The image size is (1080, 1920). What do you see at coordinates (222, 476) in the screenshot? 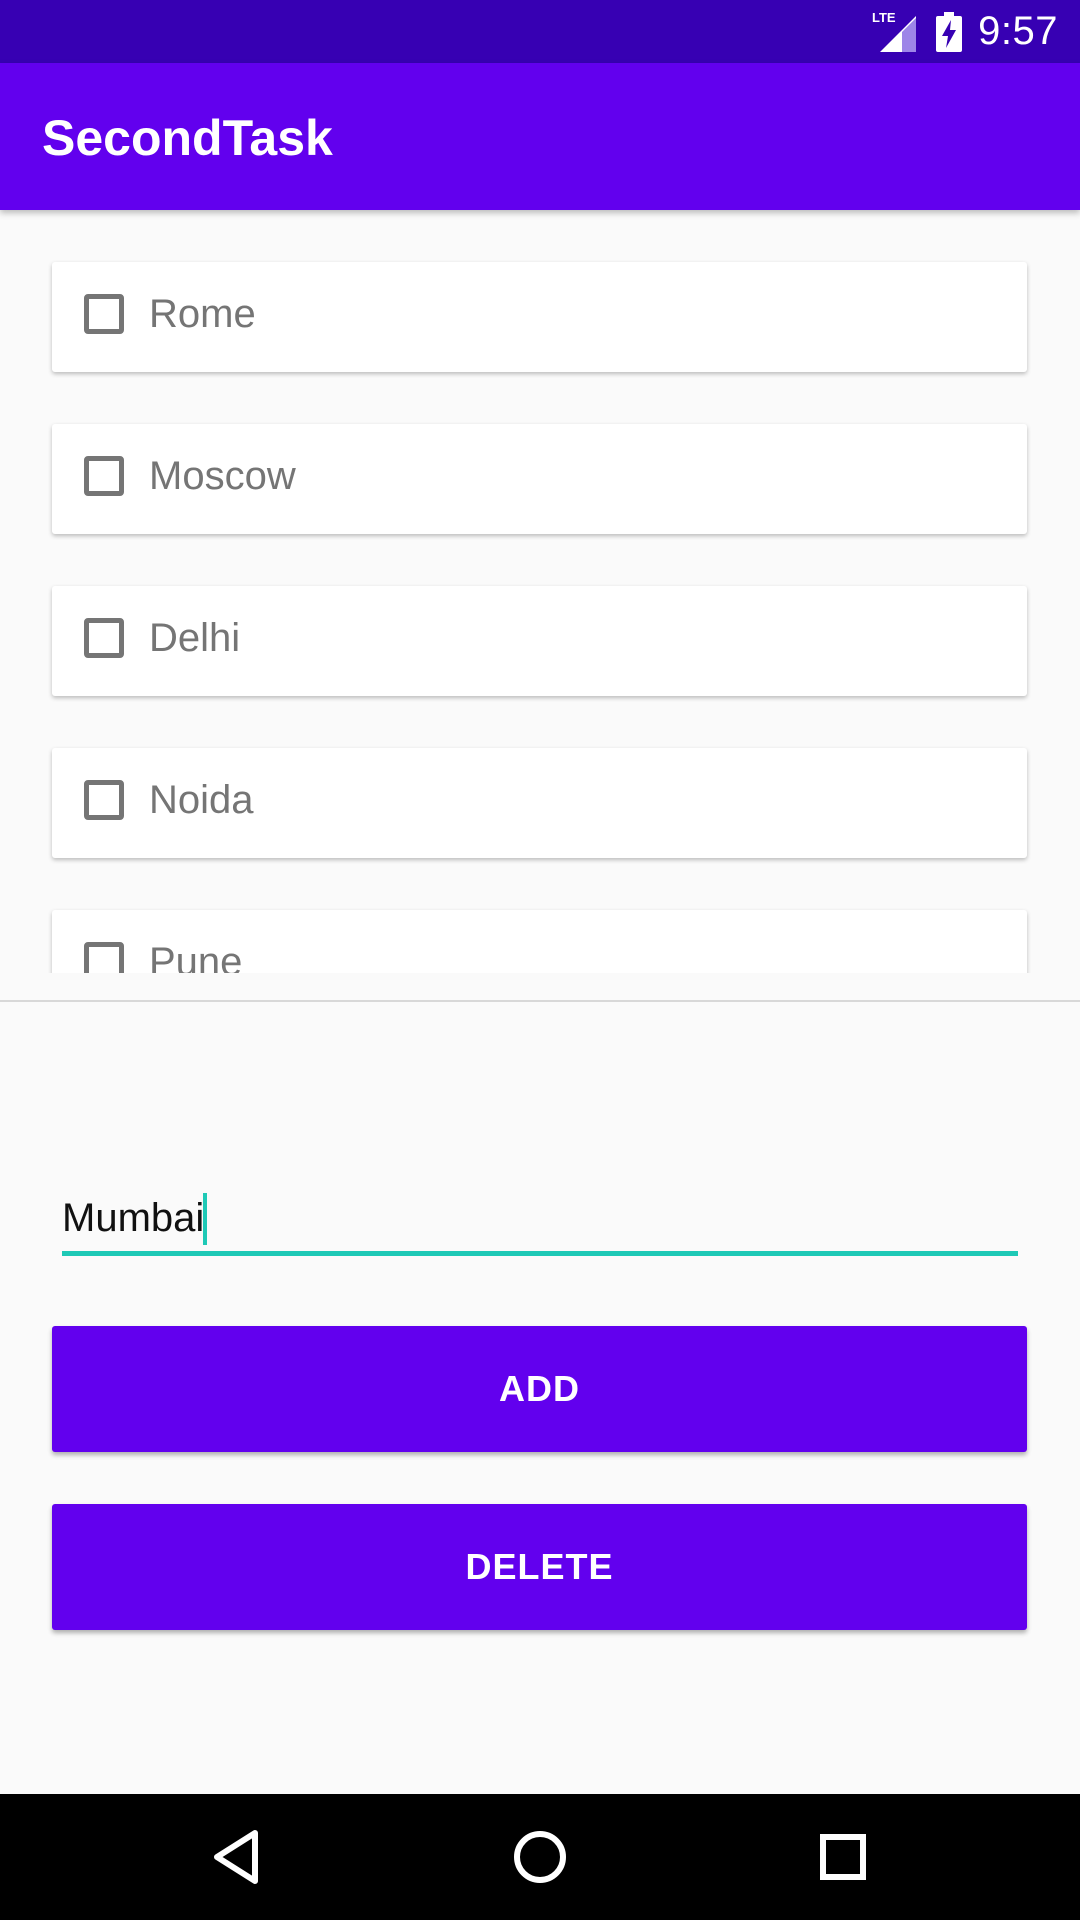
I see `list-item-label: Moscow` at bounding box center [222, 476].